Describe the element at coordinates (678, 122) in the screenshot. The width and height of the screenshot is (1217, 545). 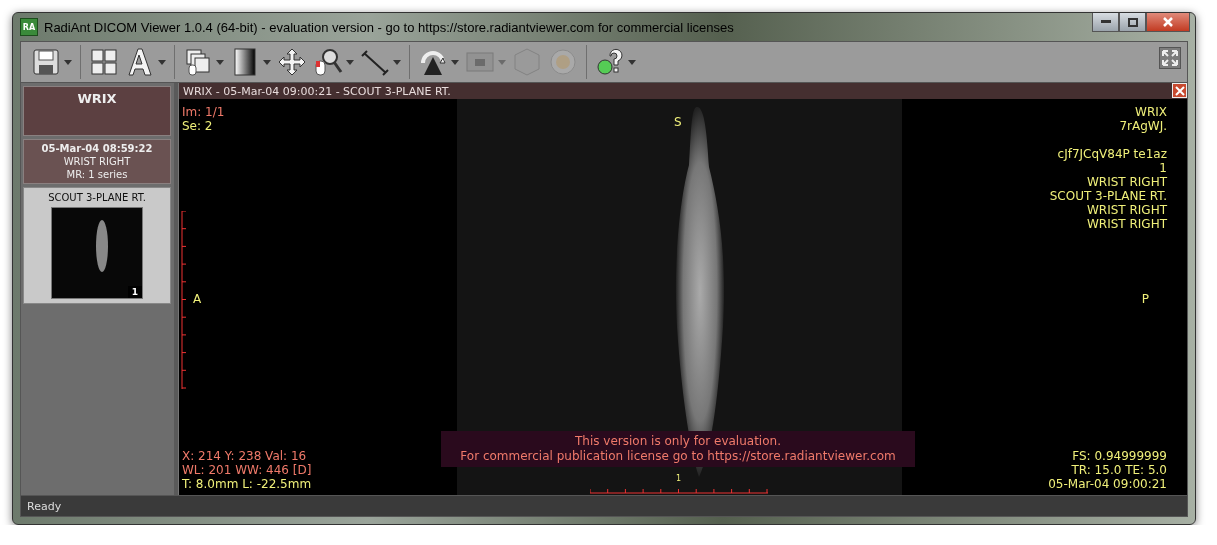
I see `orientation-label: S` at that location.